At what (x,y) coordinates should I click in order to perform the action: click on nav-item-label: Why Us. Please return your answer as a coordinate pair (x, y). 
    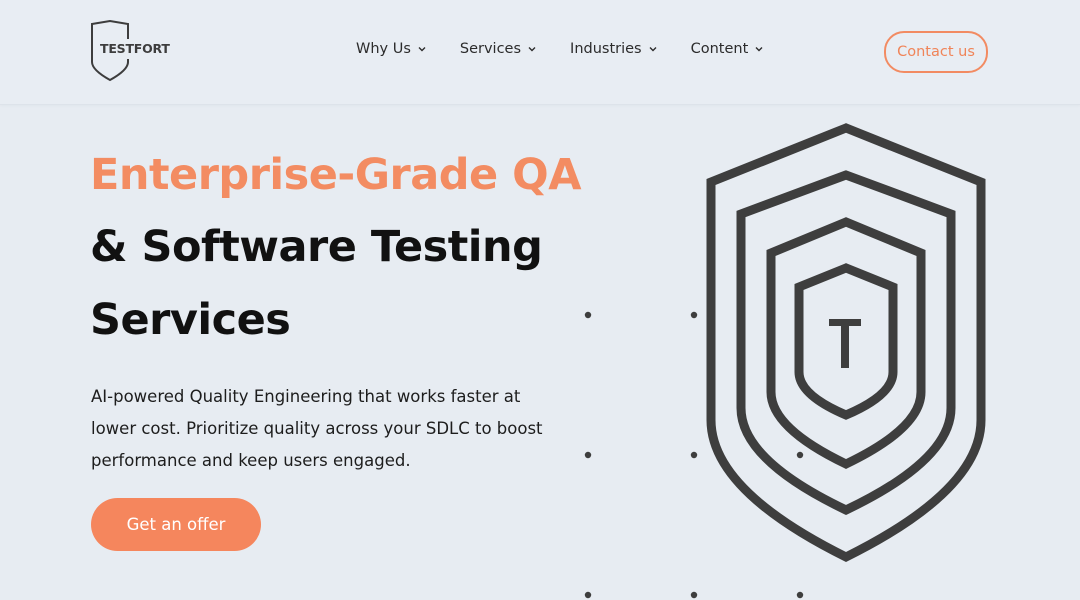
    Looking at the image, I should click on (383, 49).